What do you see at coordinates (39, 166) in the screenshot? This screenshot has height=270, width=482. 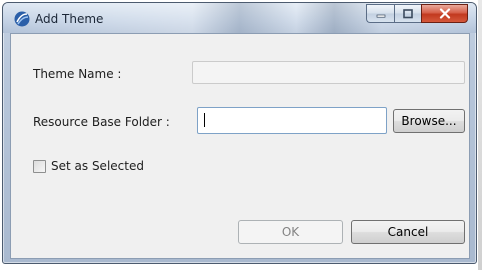 I see `set-as-selected-checkbox` at bounding box center [39, 166].